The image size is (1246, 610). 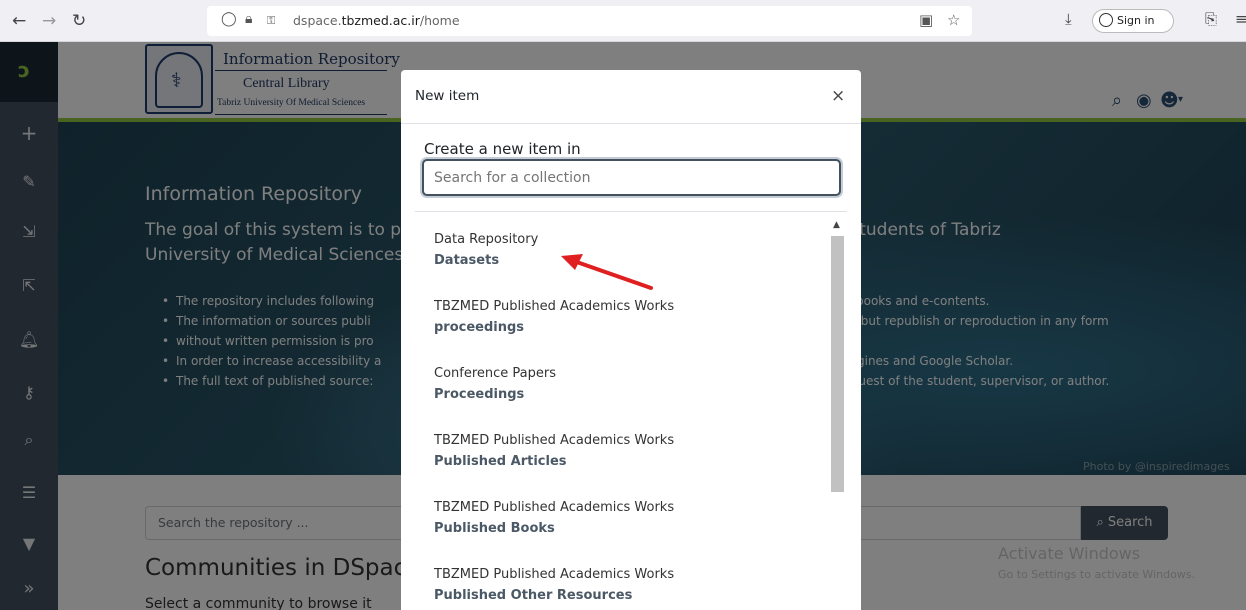 What do you see at coordinates (589, 21) in the screenshot?
I see `address-bar: ◯ 🔒︎ ⚿ dspace.tbzmed.ac.ir/home ▣ ☆` at bounding box center [589, 21].